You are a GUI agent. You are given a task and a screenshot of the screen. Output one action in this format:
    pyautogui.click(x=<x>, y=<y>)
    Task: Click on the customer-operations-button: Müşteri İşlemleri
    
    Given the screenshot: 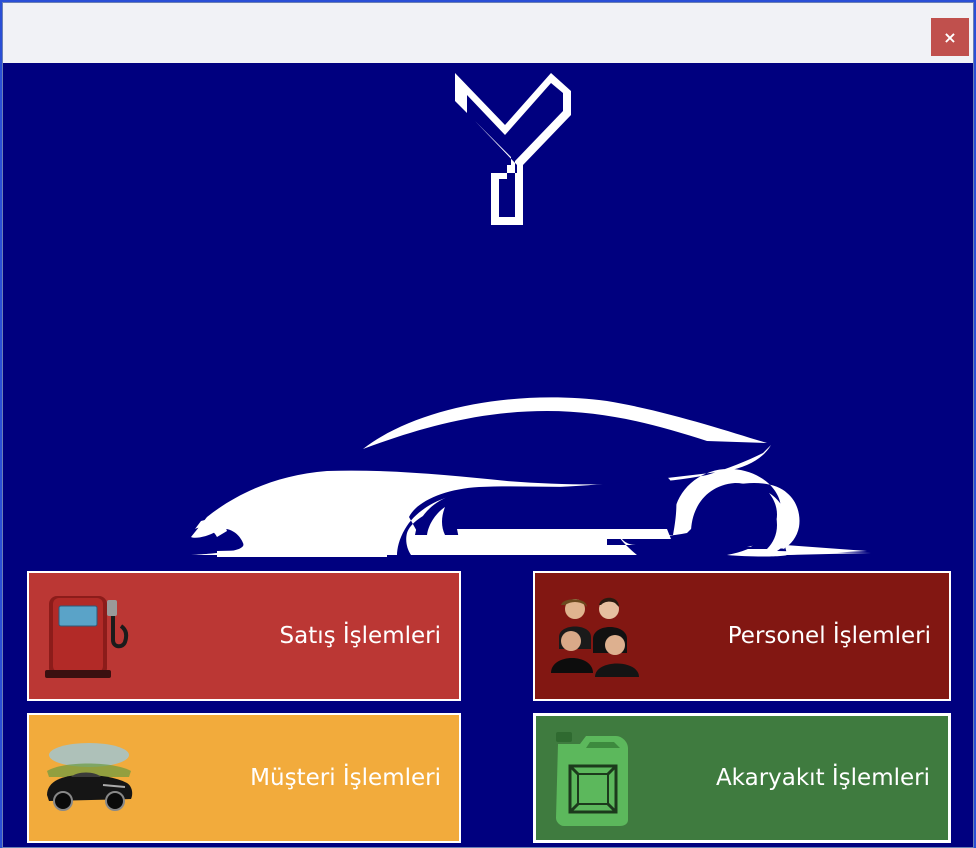 What is the action you would take?
    pyautogui.click(x=244, y=778)
    